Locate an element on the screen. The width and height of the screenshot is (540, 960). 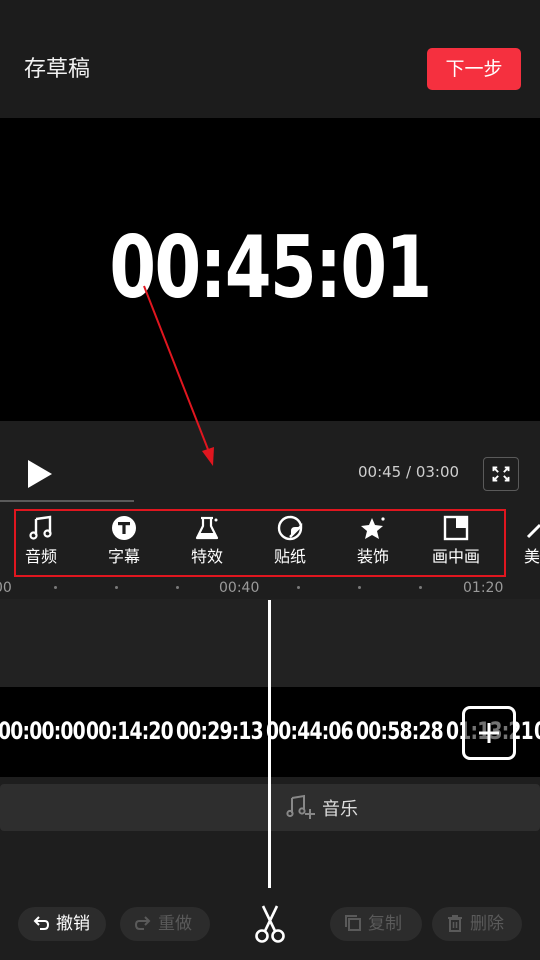
delete-button: 删除 is located at coordinates (477, 924).